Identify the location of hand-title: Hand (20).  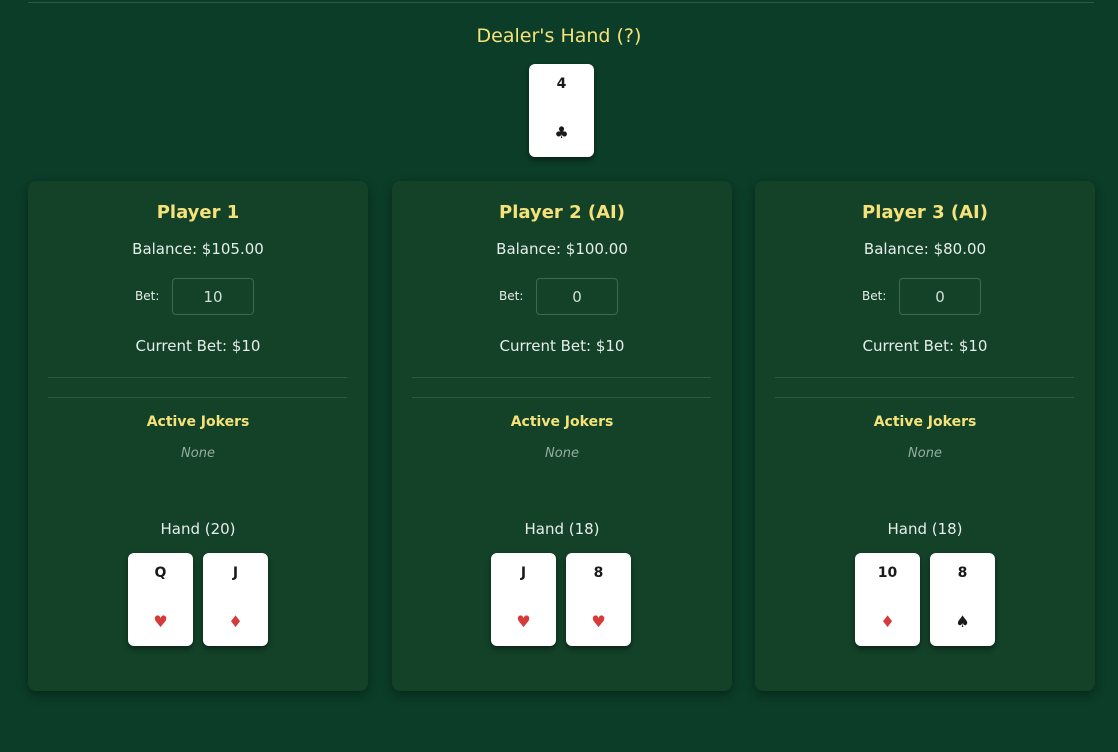
(198, 529).